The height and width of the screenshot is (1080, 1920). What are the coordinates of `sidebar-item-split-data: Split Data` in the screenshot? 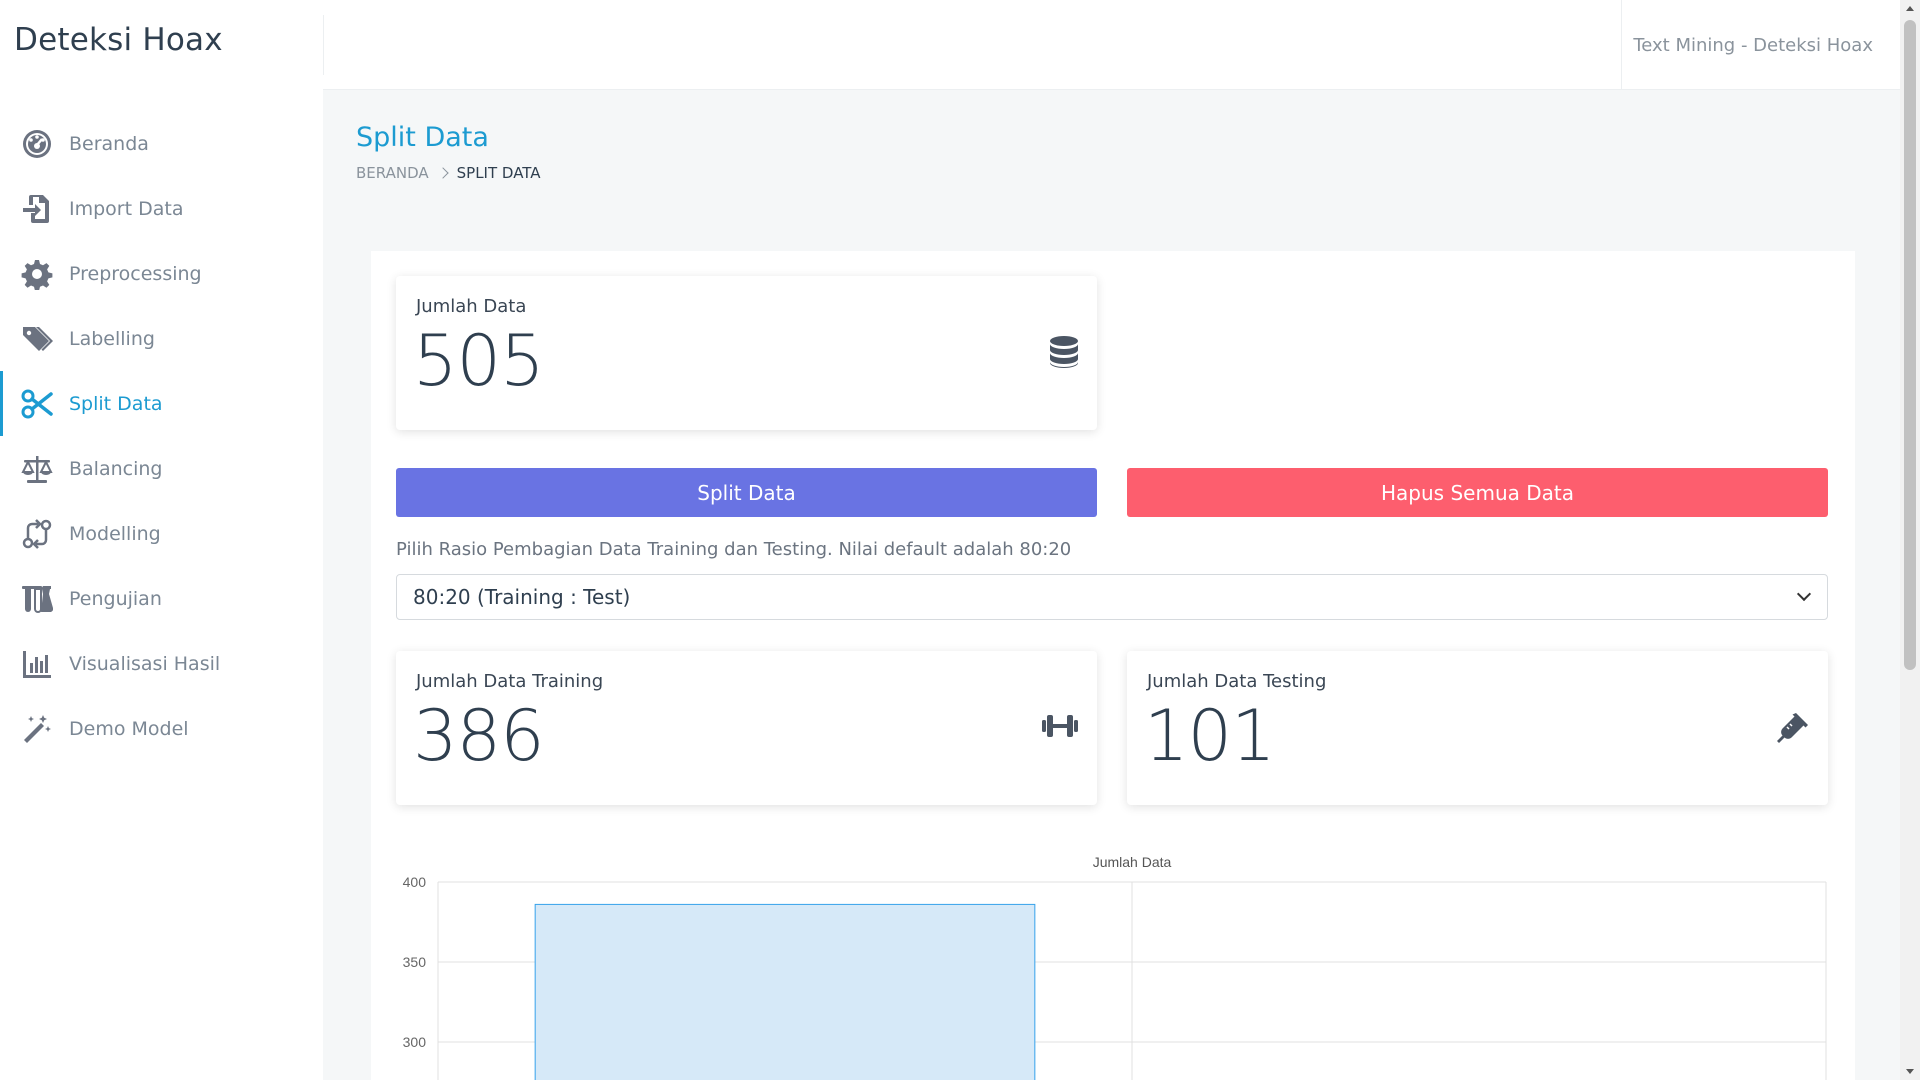 It's located at (161, 403).